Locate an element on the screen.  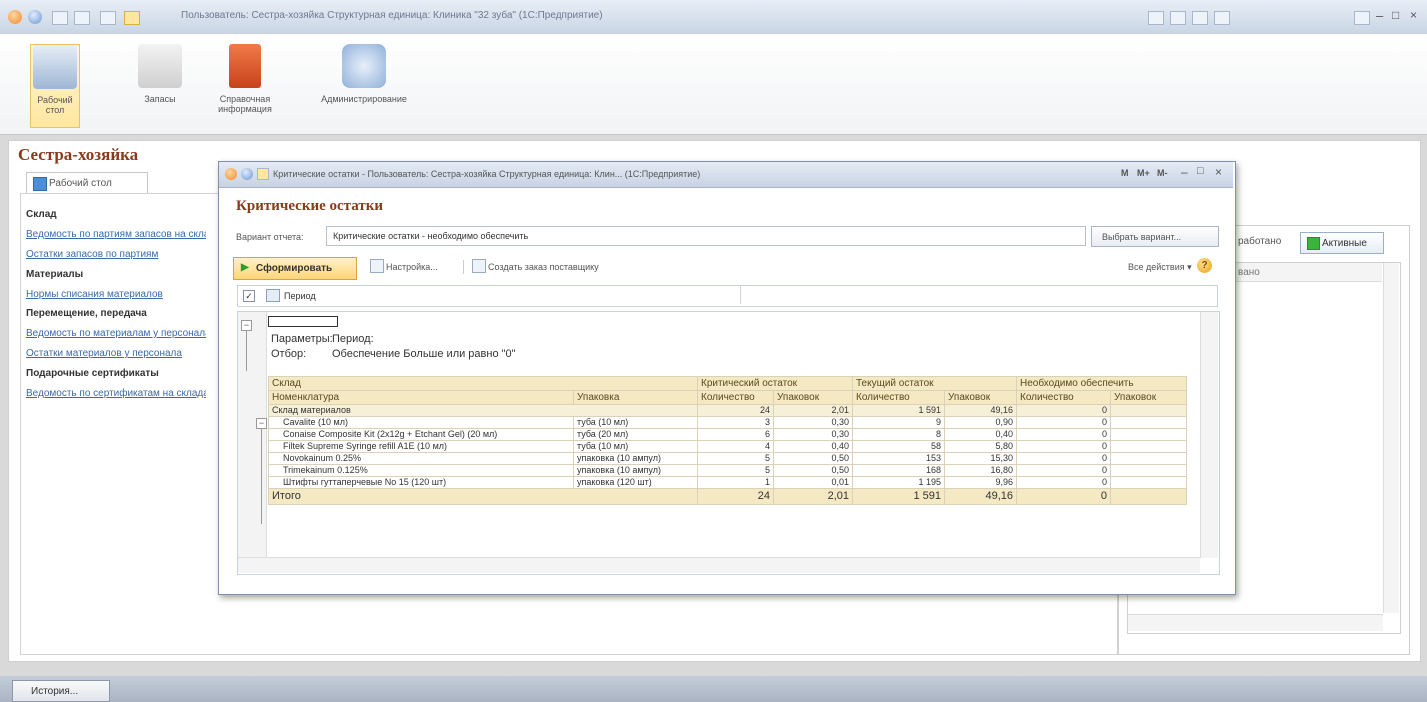
report-minimize-icon: – is located at coordinates (1184, 172).